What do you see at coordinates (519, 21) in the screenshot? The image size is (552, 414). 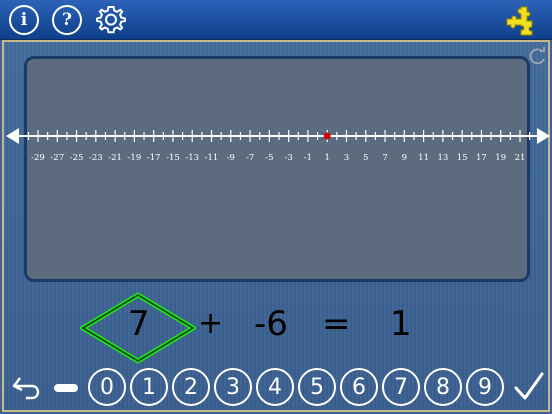 I see `puzzle-icon` at bounding box center [519, 21].